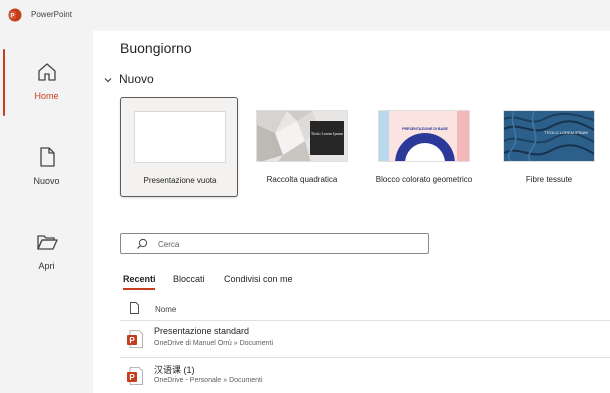  I want to click on template-preview: PRESENTAZIONE DI BASE, so click(424, 136).